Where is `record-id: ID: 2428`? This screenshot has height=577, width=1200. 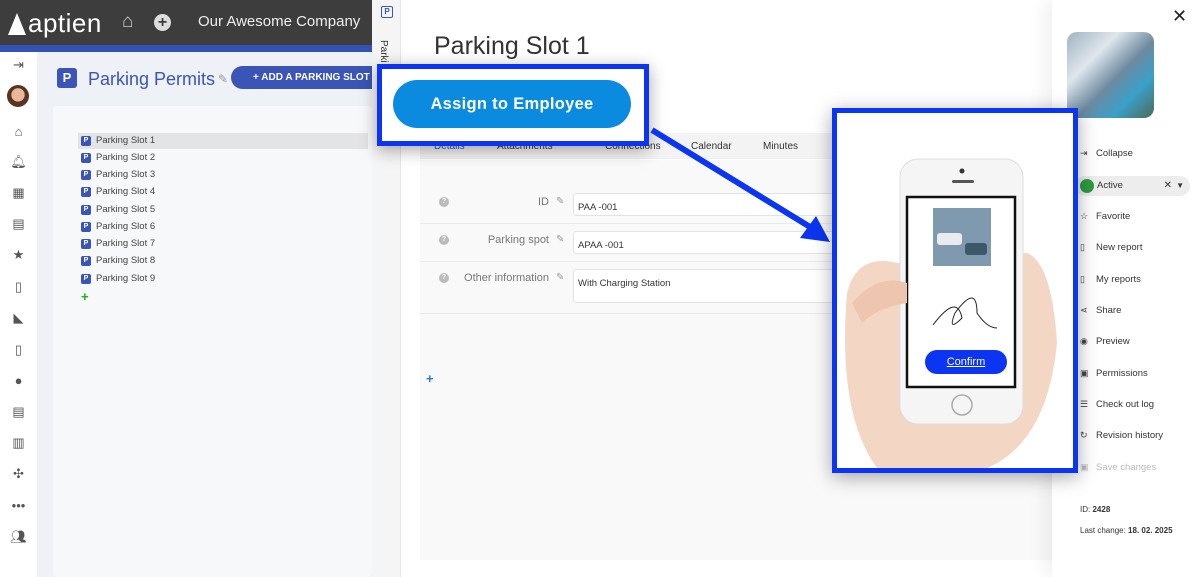 record-id: ID: 2428 is located at coordinates (1095, 509).